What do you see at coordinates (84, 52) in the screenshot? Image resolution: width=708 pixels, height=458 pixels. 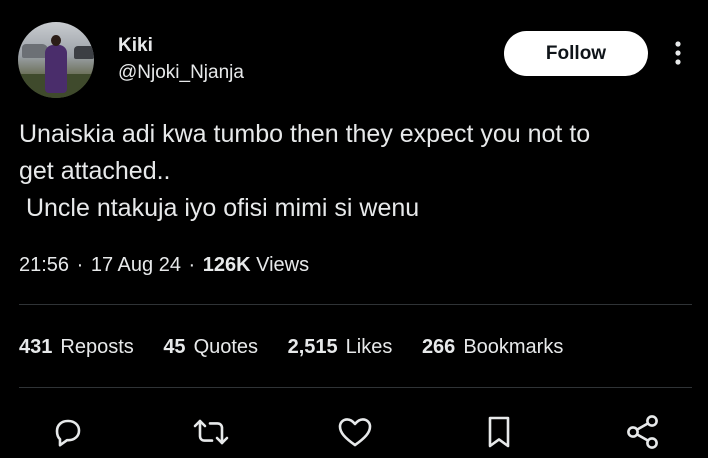 I see `avatar-car` at bounding box center [84, 52].